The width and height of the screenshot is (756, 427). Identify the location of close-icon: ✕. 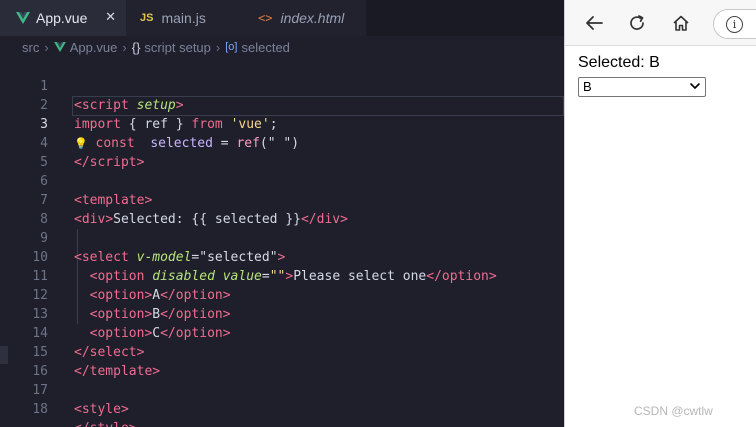
(110, 17).